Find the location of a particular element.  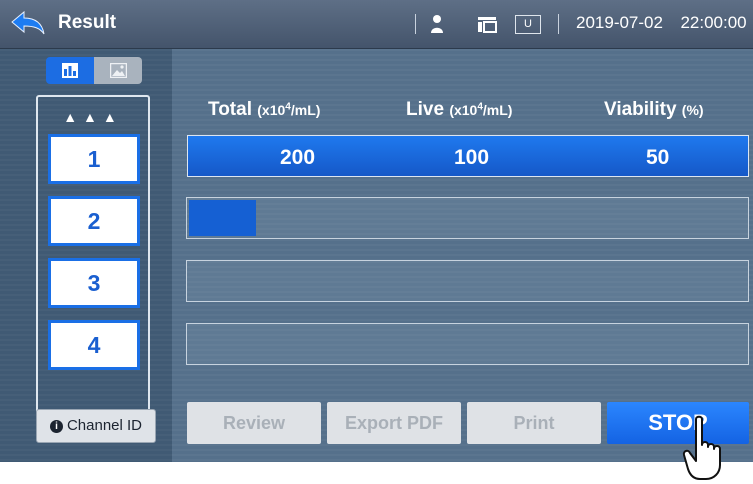

result-values-row: 200 100 50 is located at coordinates (468, 156).